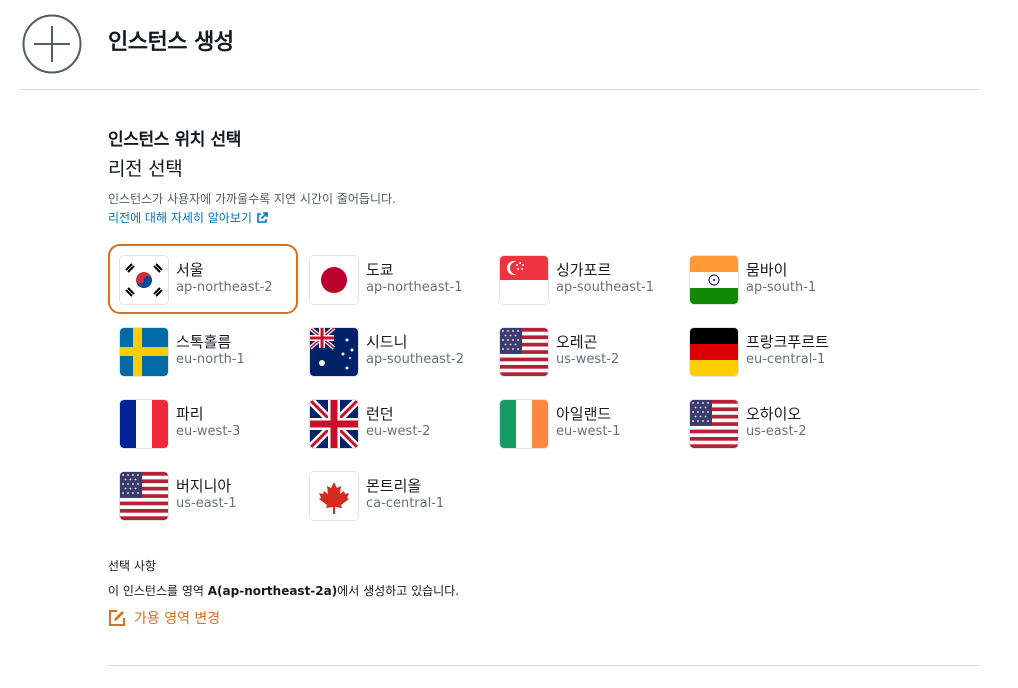 The image size is (1018, 688). I want to click on jp-flag-icon, so click(334, 280).